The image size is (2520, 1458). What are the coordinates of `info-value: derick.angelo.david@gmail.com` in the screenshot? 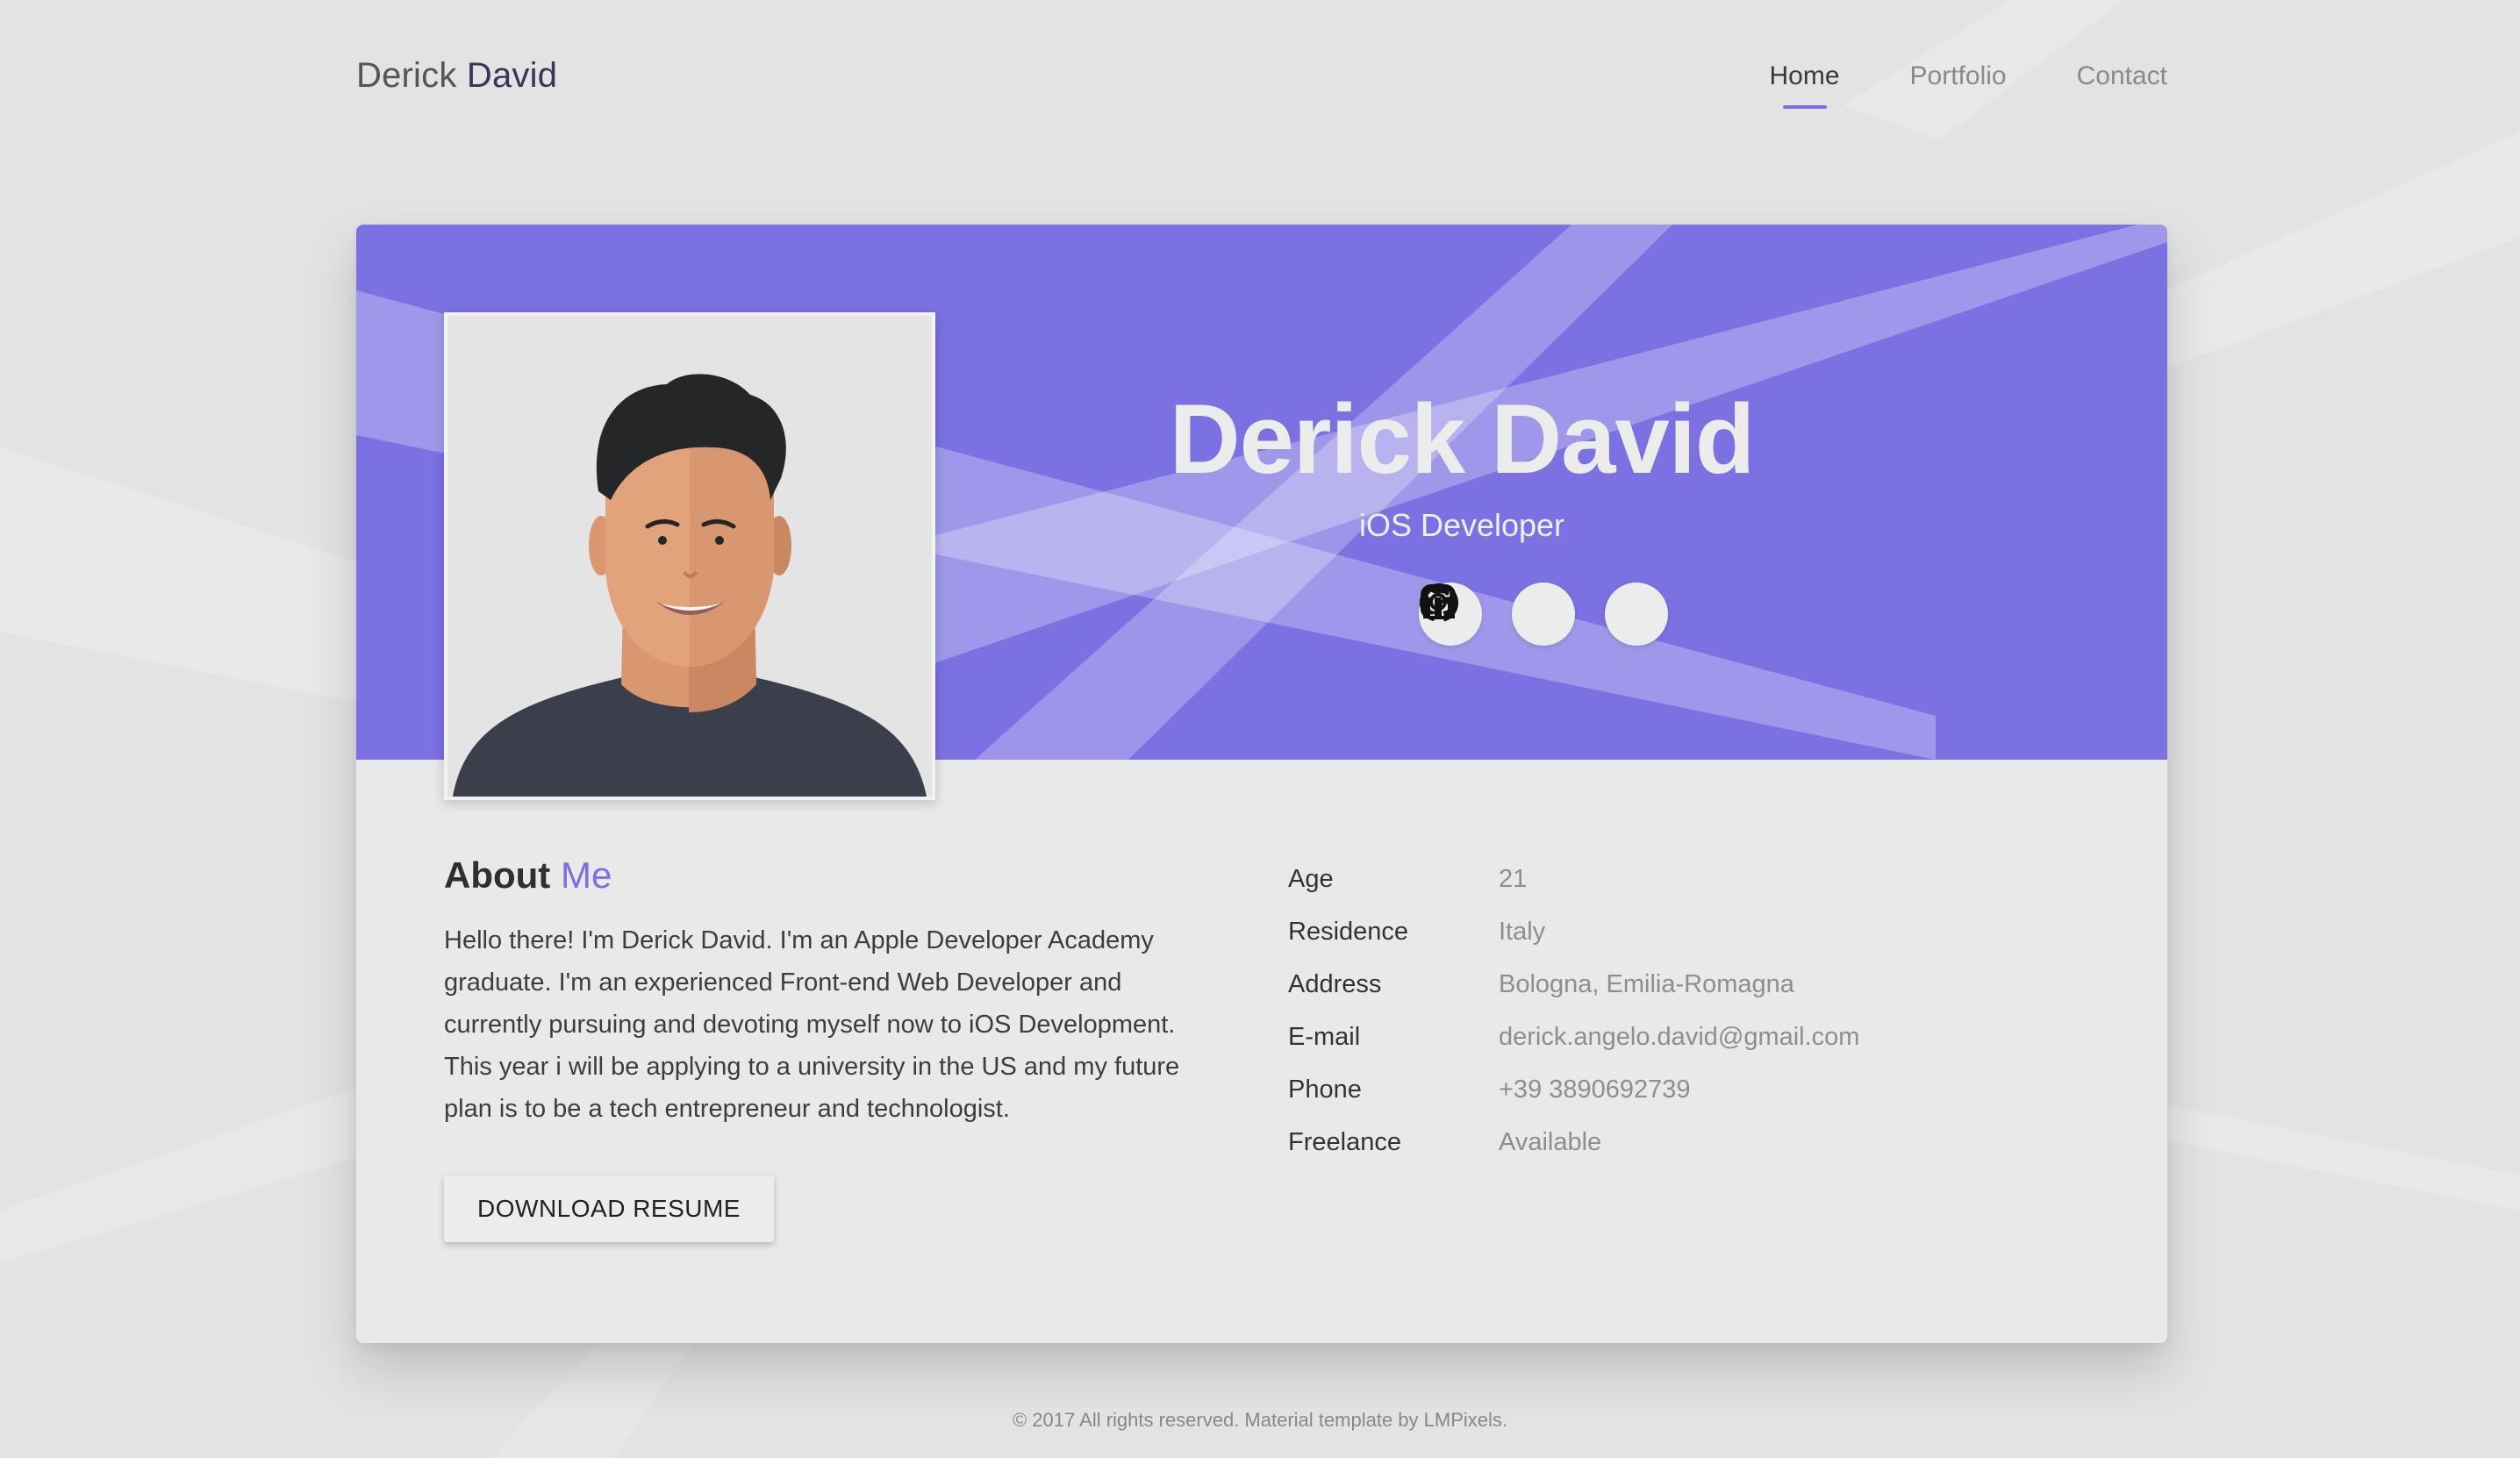 It's located at (1679, 1036).